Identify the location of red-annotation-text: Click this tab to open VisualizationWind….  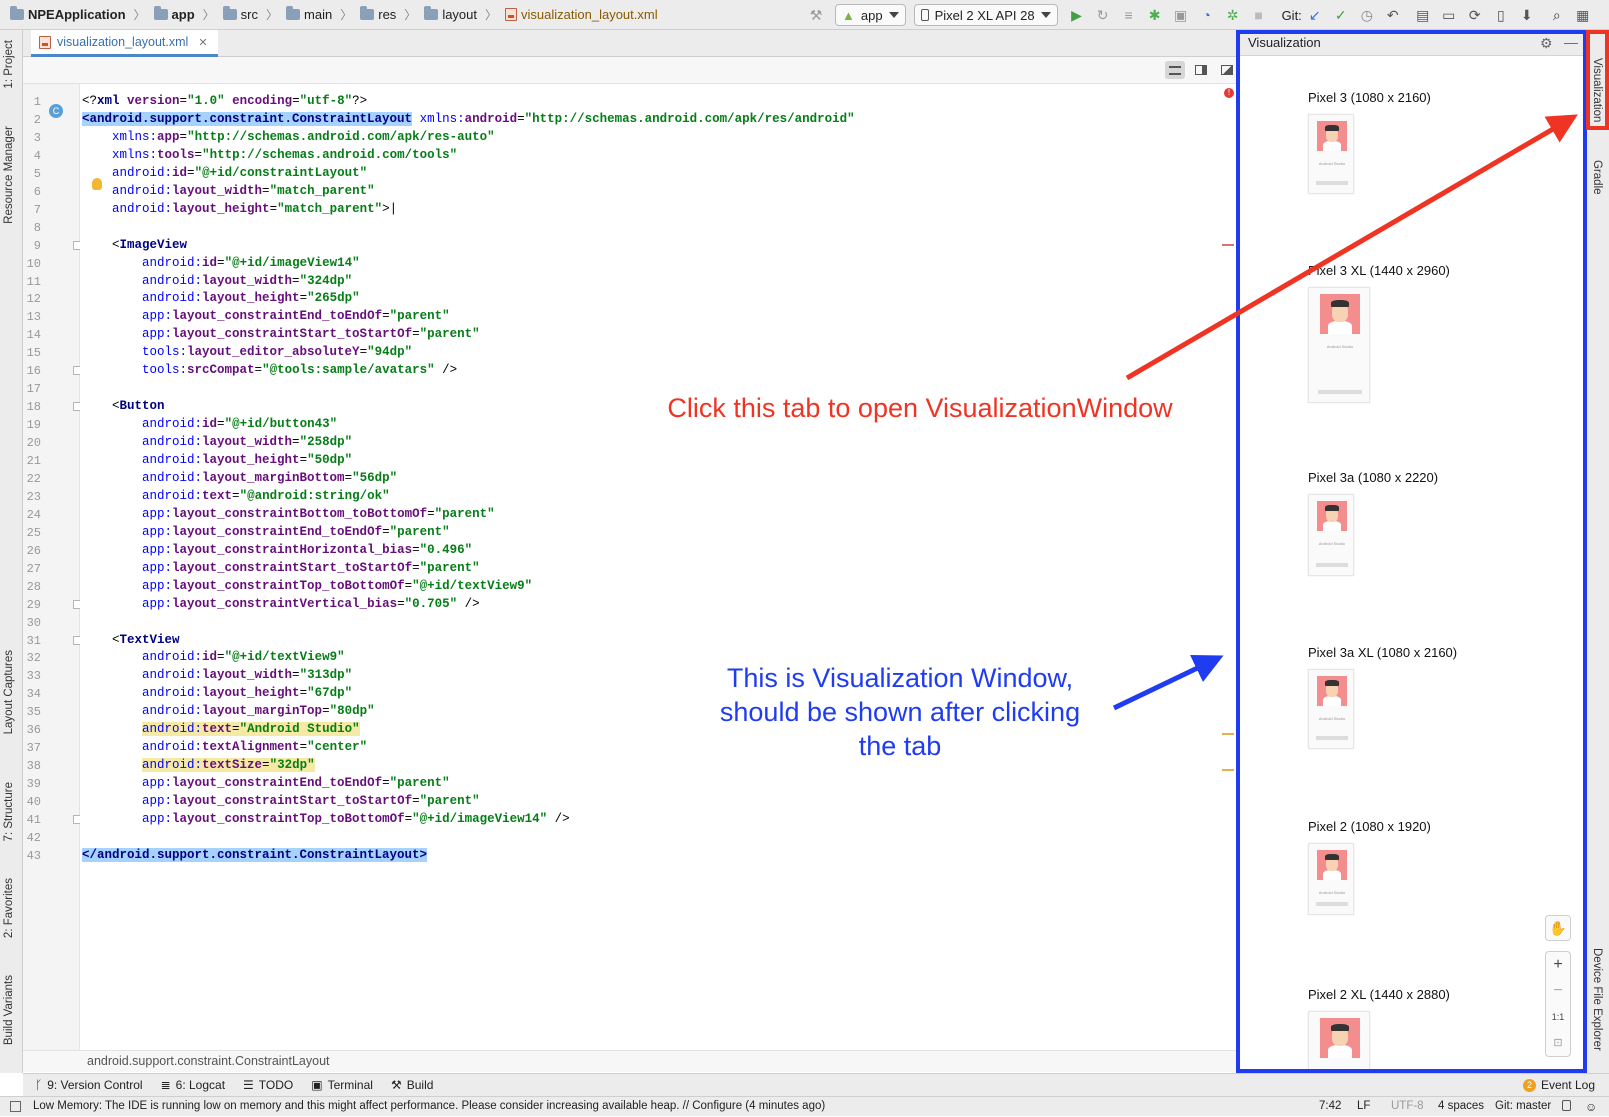
(920, 408).